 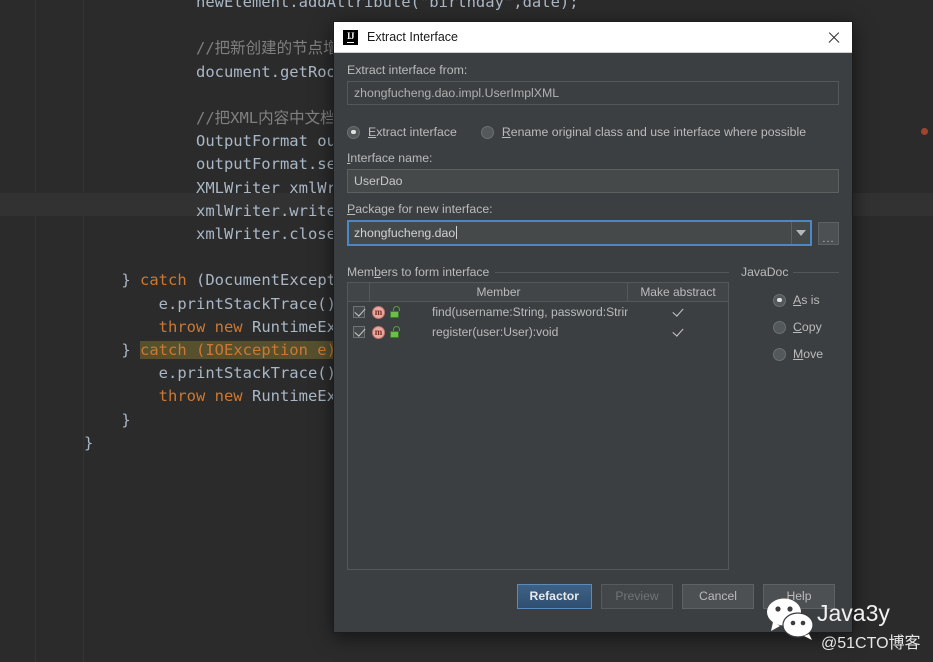 I want to click on javadoc-radio-label: Copy, so click(x=807, y=327).